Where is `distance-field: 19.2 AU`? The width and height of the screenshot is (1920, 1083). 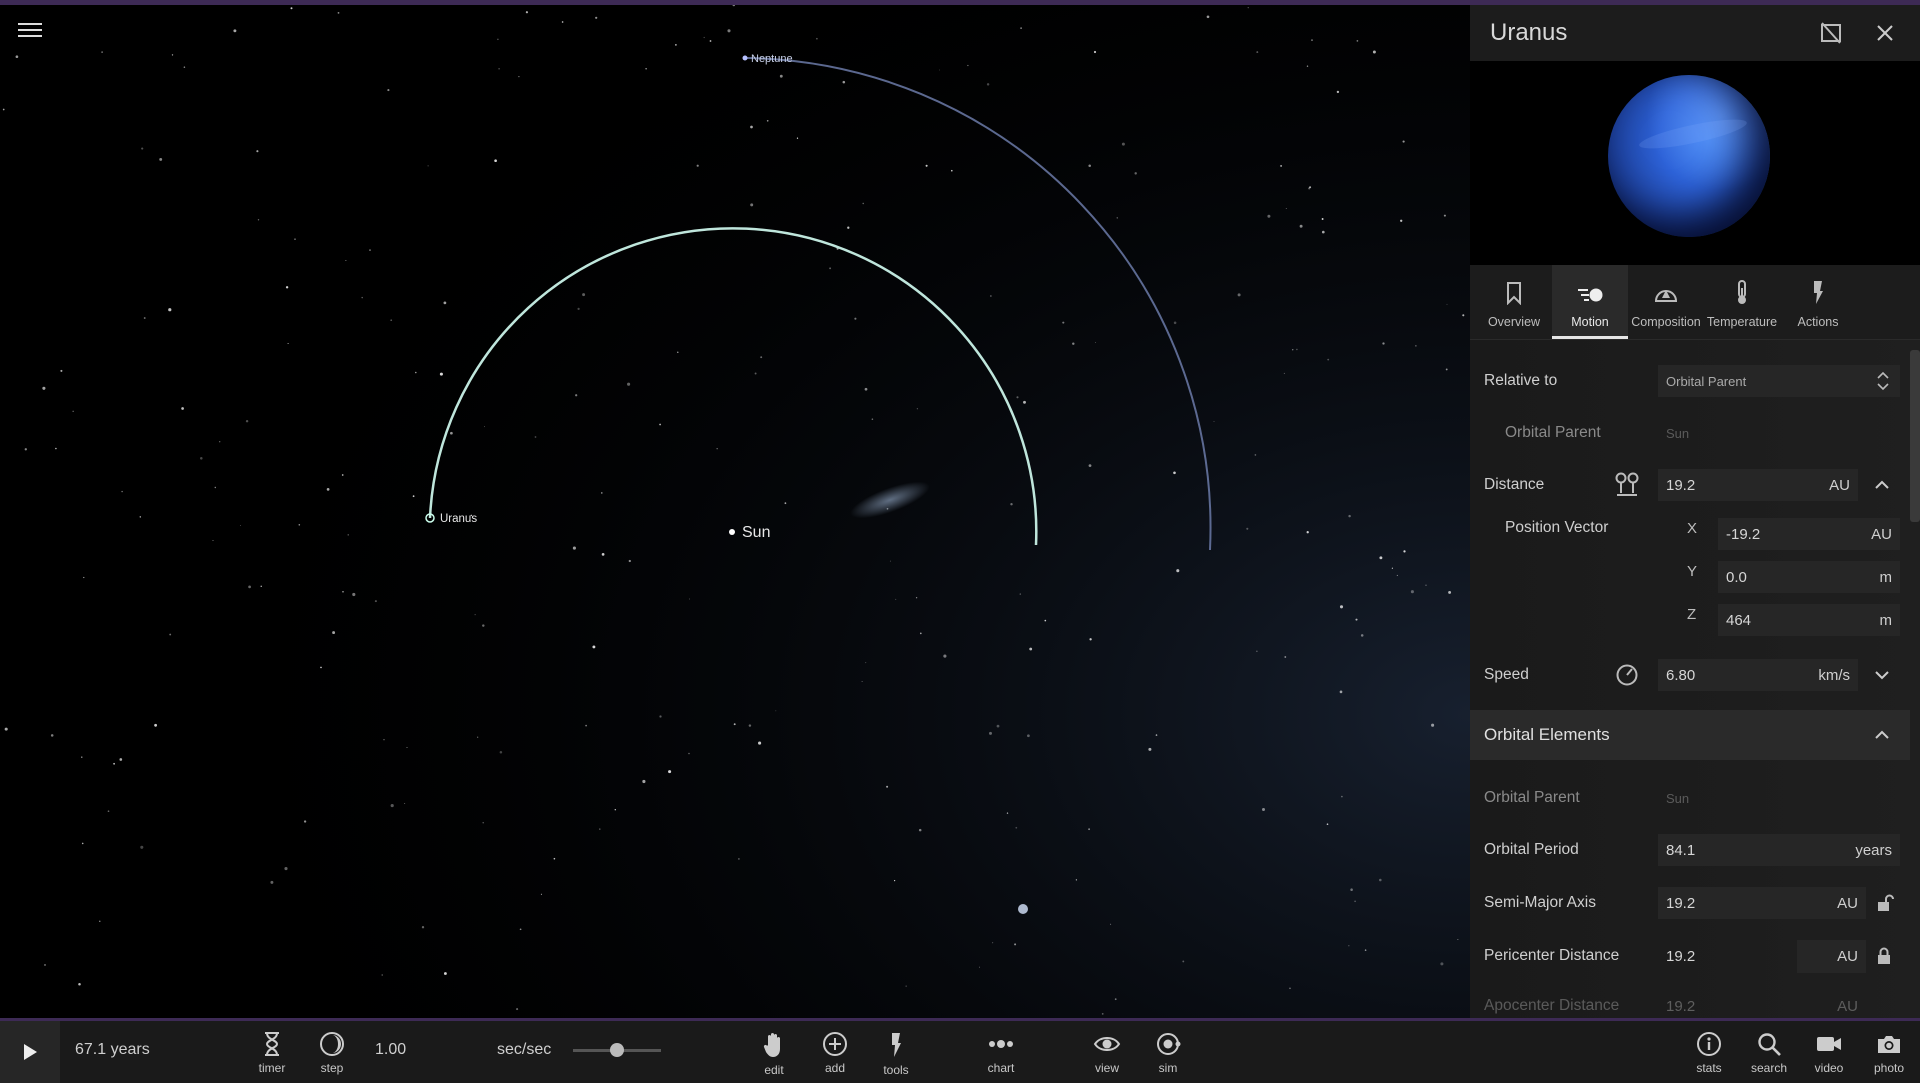
distance-field: 19.2 AU is located at coordinates (1758, 485).